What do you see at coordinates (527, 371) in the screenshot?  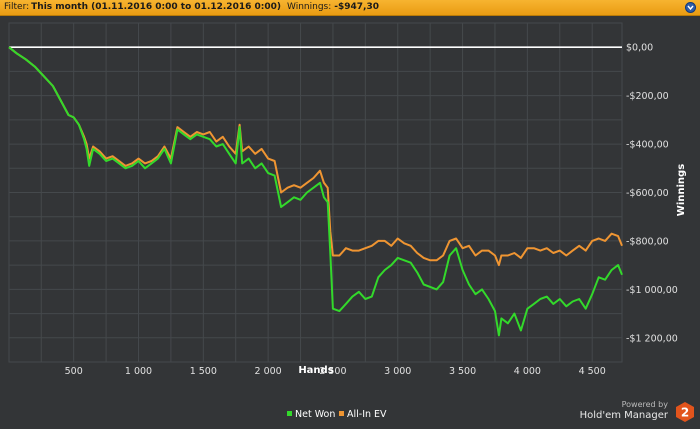 I see `x-tick-label: 4 000` at bounding box center [527, 371].